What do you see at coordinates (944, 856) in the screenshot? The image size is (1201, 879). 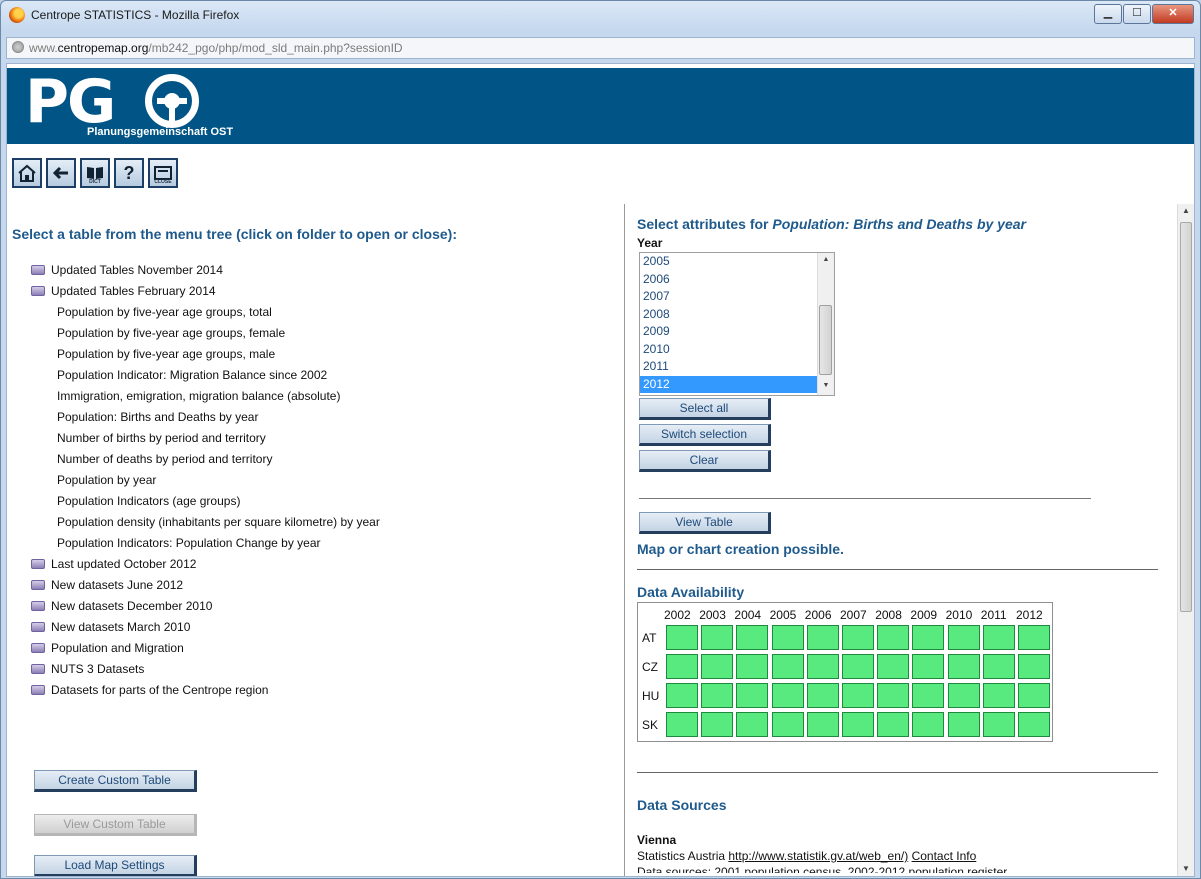 I see `contact-info-link: Contact Info` at bounding box center [944, 856].